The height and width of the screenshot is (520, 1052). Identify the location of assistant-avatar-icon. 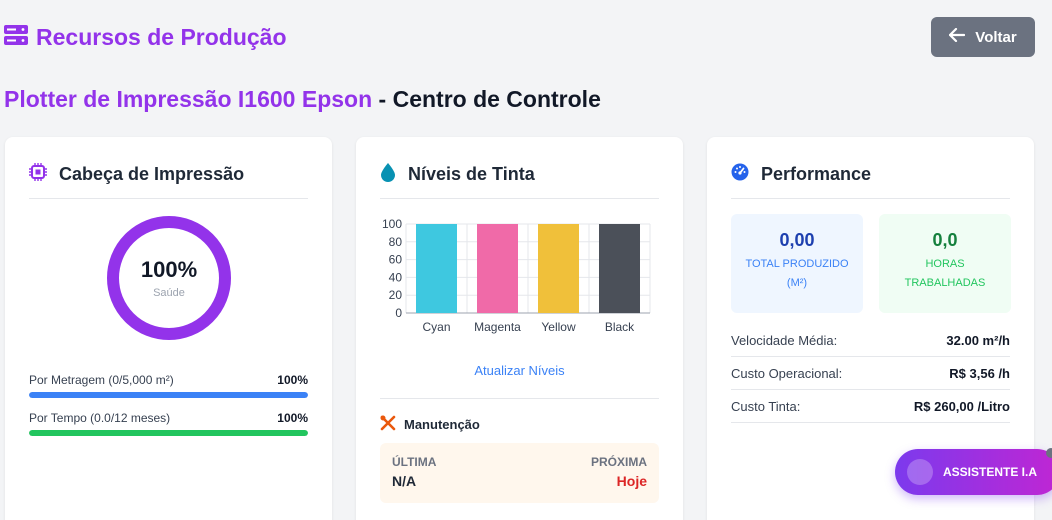
(920, 472).